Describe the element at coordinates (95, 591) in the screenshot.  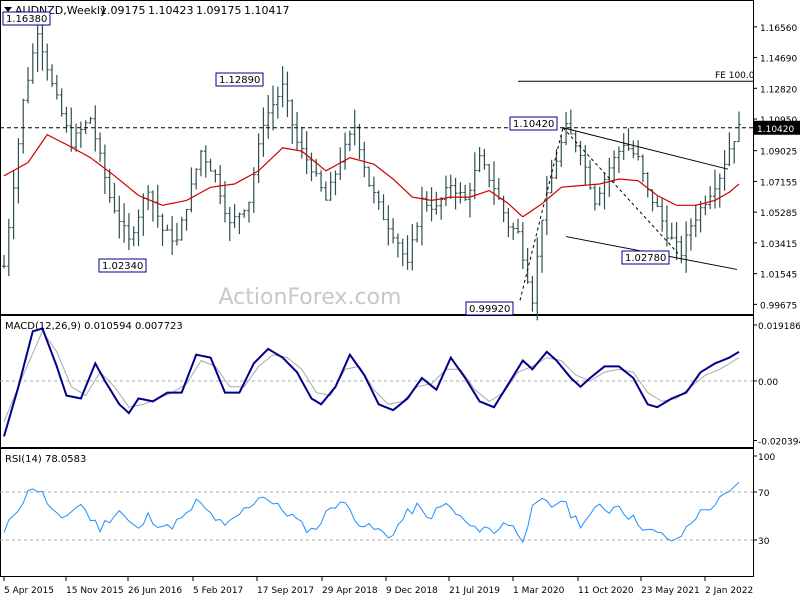
I see `x-tick-label: 15 Nov 2015` at that location.